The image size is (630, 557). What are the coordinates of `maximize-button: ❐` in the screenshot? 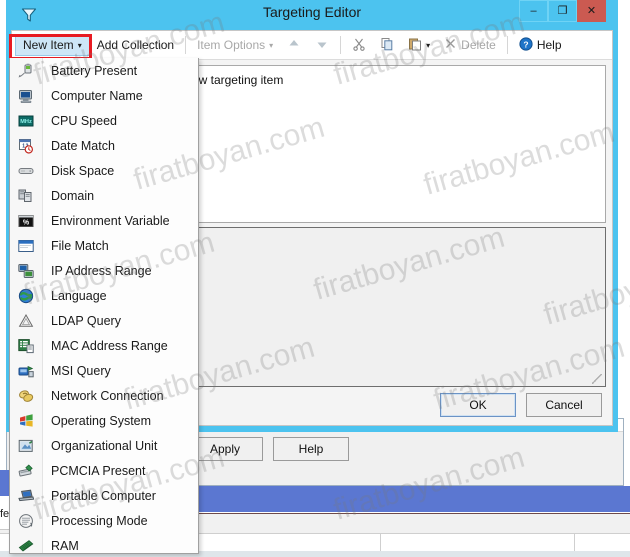 It's located at (562, 11).